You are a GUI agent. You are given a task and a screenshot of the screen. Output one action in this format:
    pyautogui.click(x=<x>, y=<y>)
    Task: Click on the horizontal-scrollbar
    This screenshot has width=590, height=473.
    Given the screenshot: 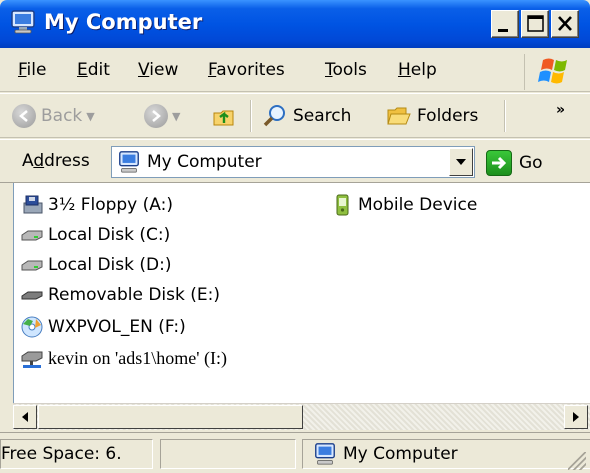 What is the action you would take?
    pyautogui.click(x=301, y=416)
    